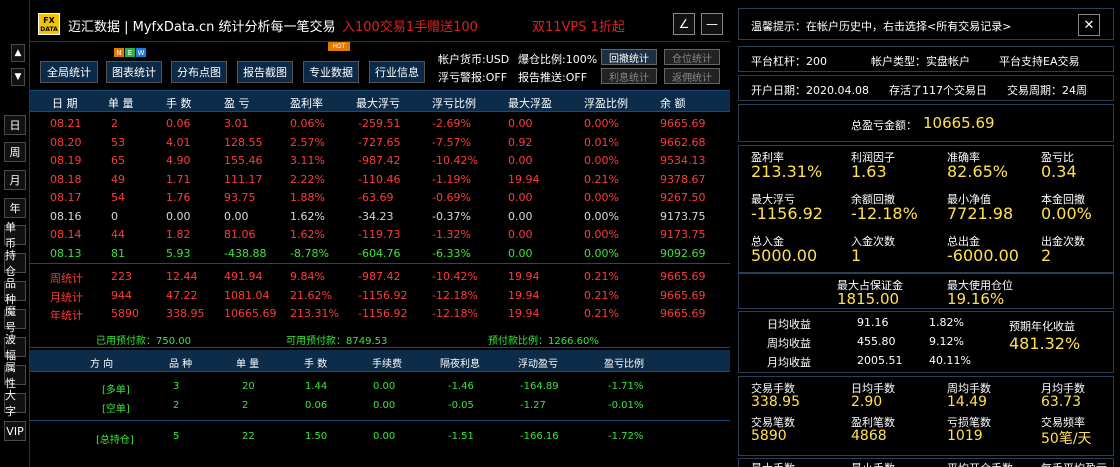 This screenshot has width=1120, height=467. I want to click on global-stats-button: 全局统计, so click(69, 72).